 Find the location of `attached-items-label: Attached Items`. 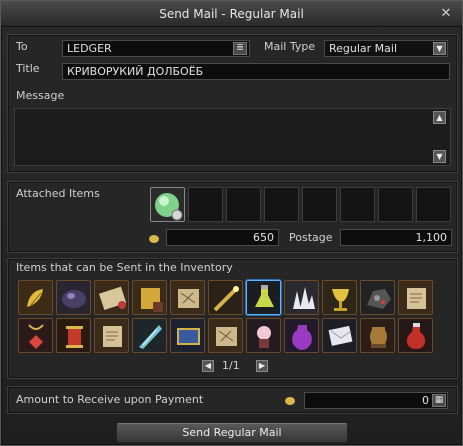

attached-items-label: Attached Items is located at coordinates (58, 193).